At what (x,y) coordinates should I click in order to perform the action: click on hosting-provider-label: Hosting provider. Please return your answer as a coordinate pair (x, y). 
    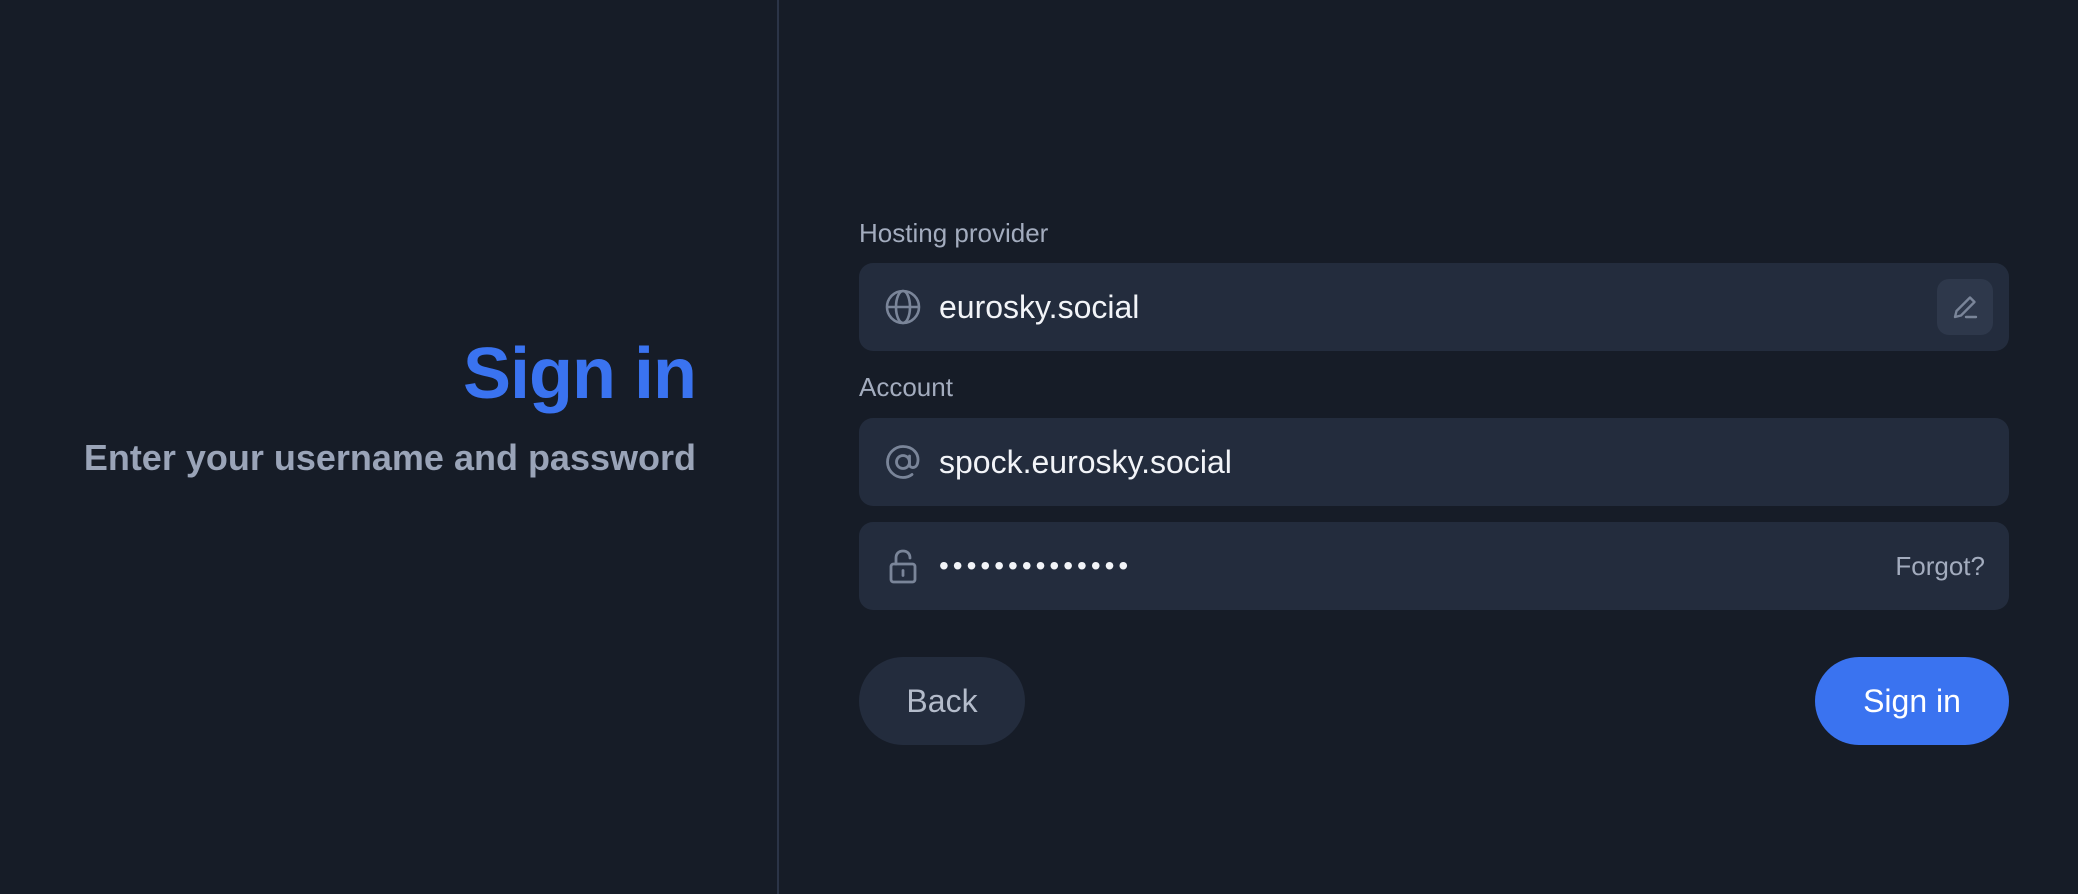
    Looking at the image, I should click on (954, 233).